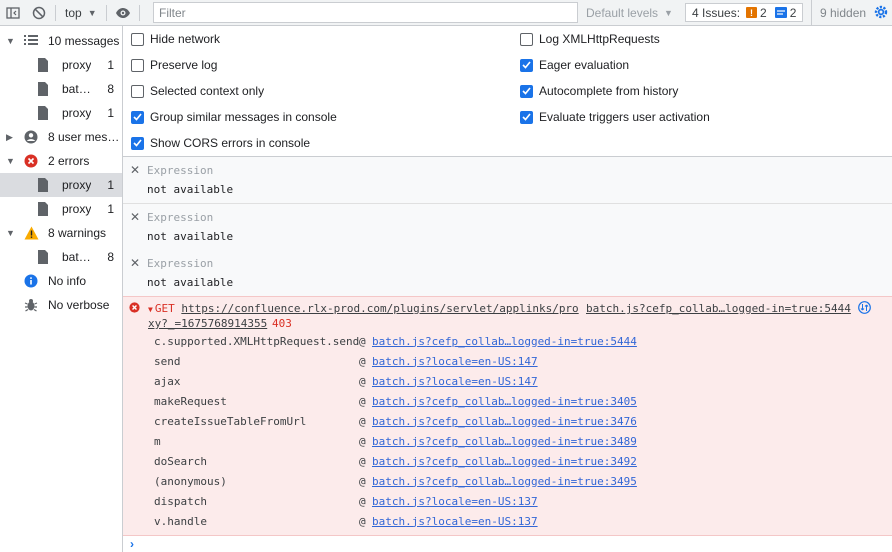 Image resolution: width=892 pixels, height=552 pixels. I want to click on eye-icon, so click(123, 13).